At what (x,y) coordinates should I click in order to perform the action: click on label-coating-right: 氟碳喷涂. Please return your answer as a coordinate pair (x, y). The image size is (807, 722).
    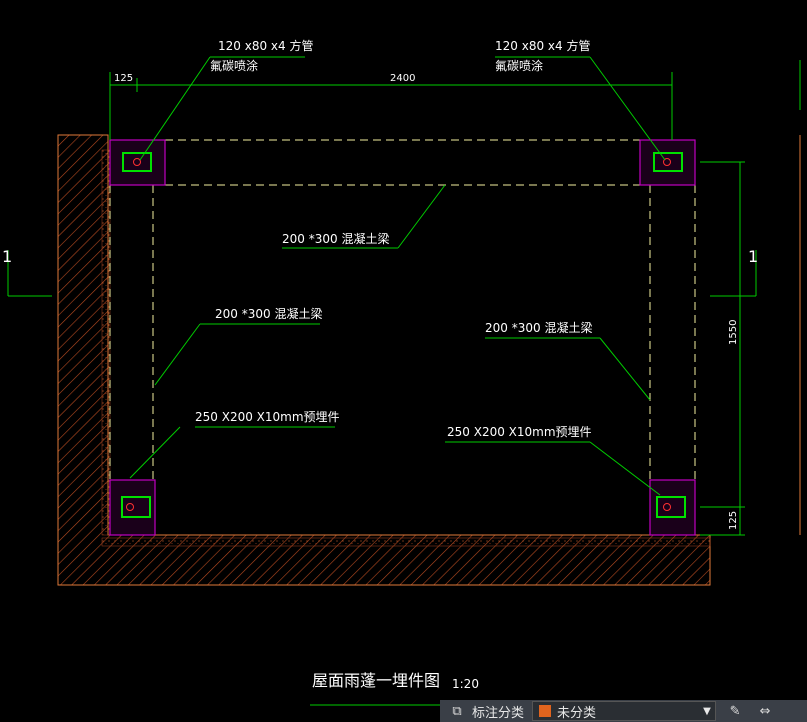
    Looking at the image, I should click on (519, 65).